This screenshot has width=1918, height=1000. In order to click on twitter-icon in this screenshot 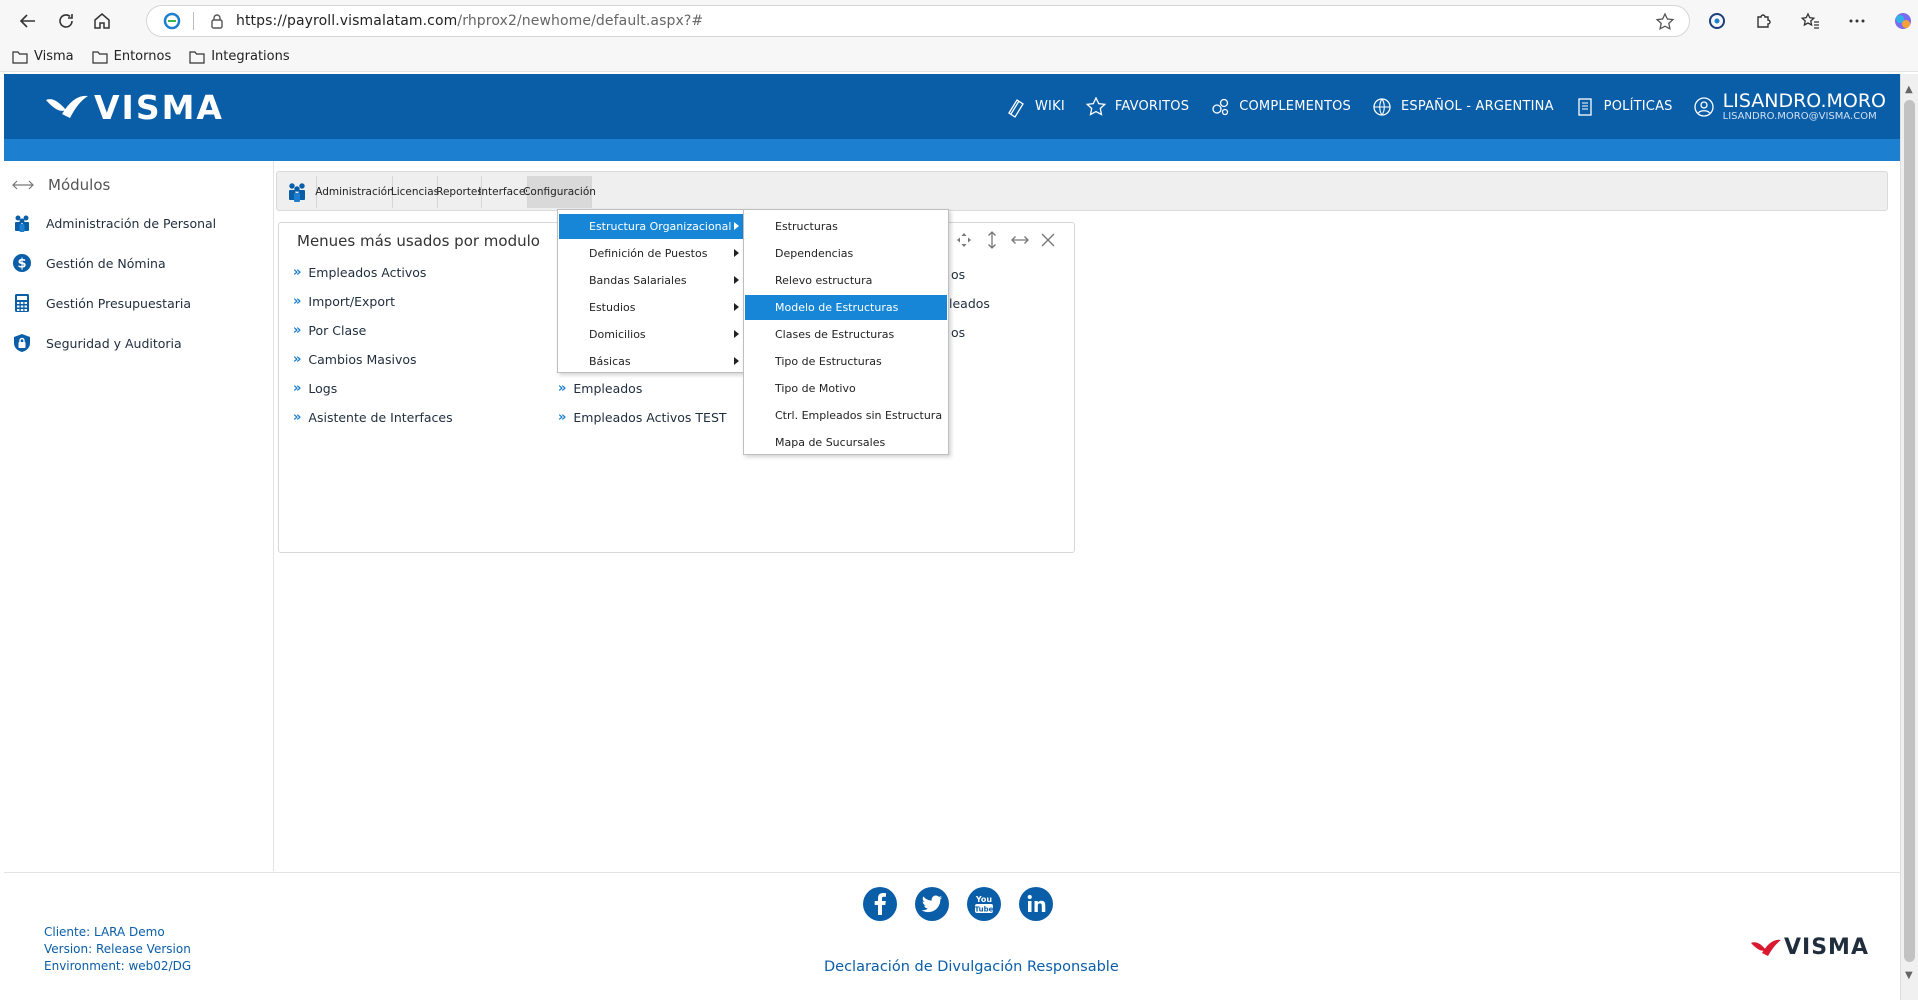, I will do `click(932, 904)`.